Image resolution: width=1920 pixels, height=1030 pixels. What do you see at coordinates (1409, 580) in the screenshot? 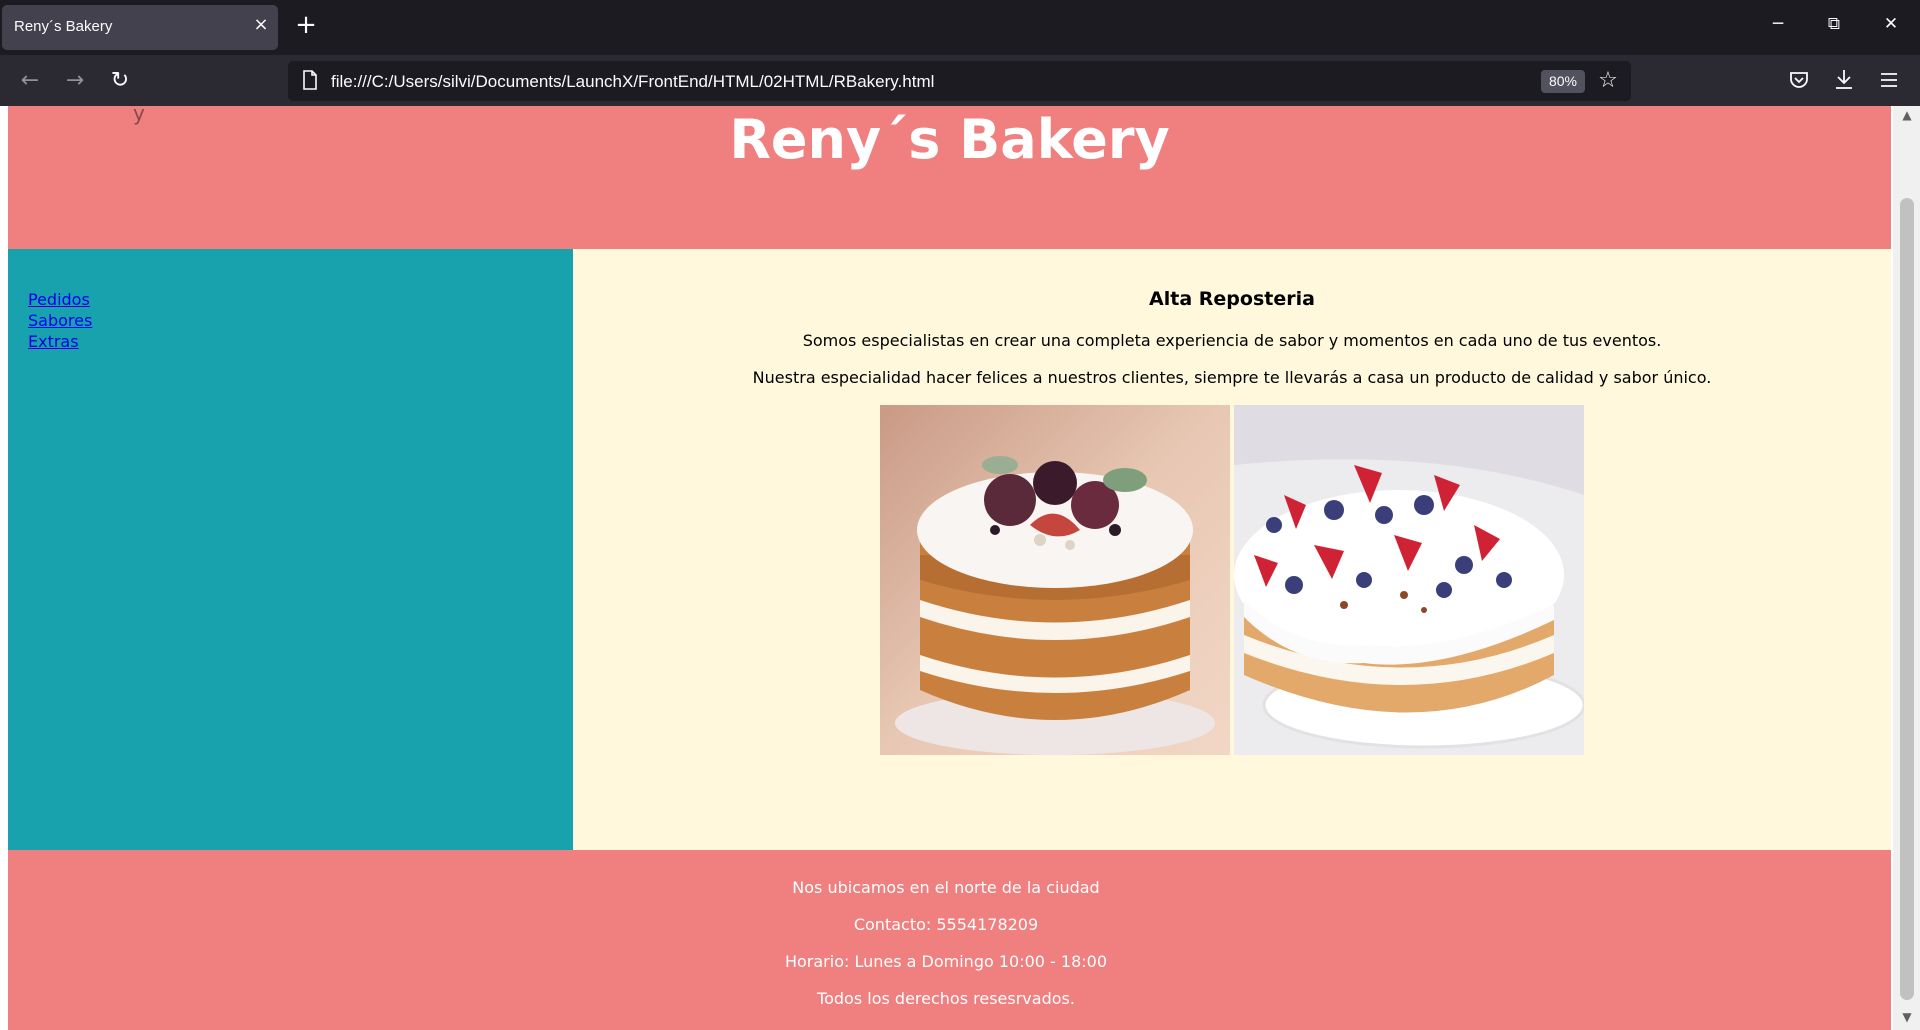
I see `cake-image-berries` at bounding box center [1409, 580].